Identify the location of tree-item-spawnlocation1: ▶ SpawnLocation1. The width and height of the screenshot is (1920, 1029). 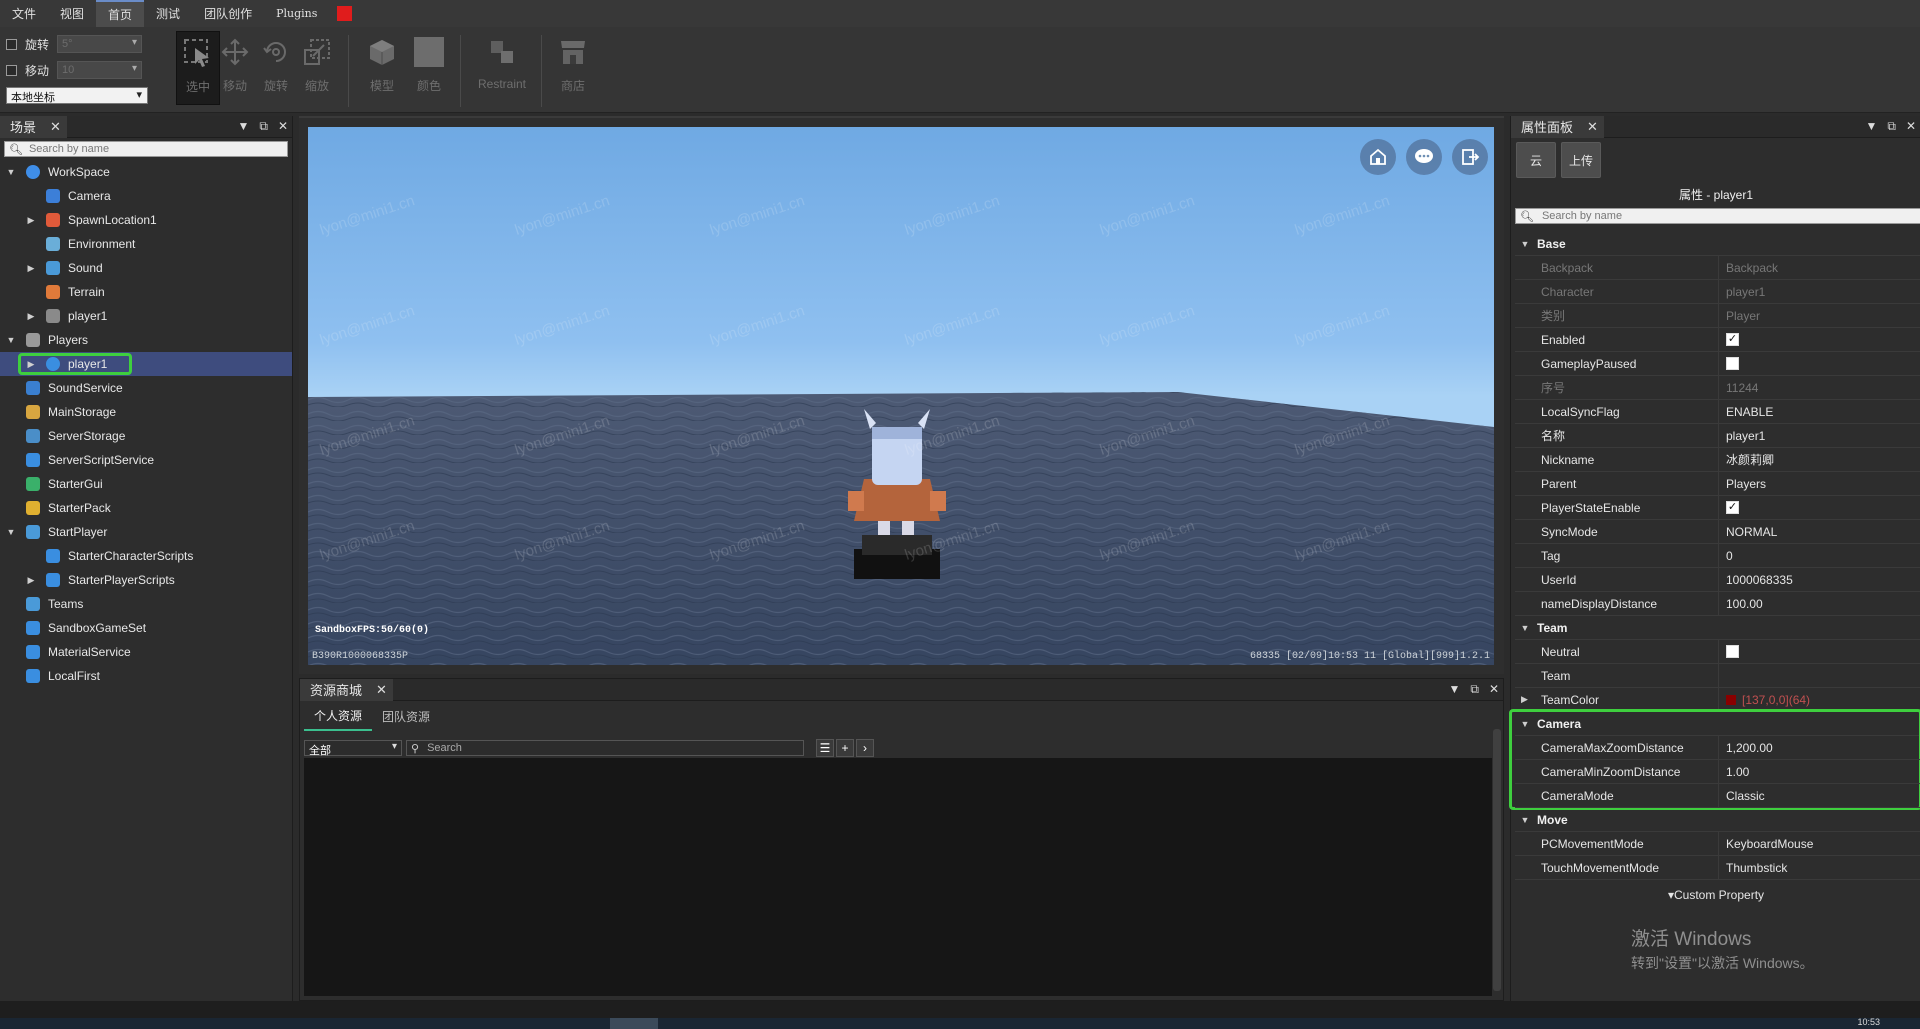
(146, 220).